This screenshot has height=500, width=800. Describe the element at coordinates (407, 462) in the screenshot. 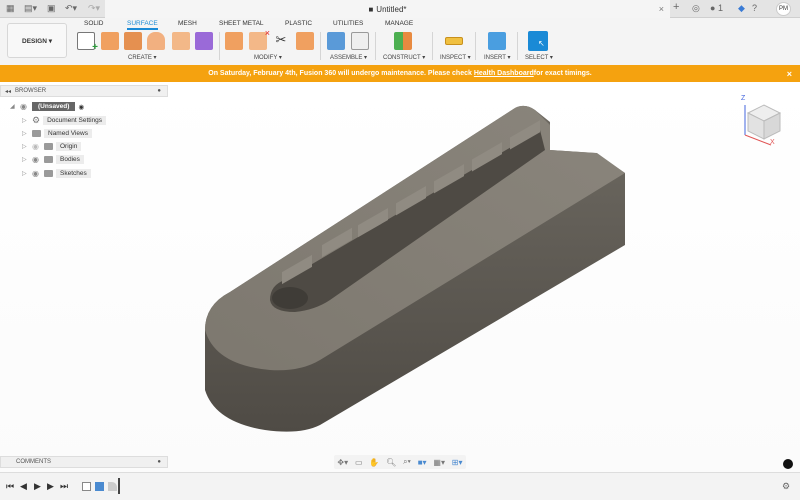

I see `fit-icon: ⌕▾` at that location.